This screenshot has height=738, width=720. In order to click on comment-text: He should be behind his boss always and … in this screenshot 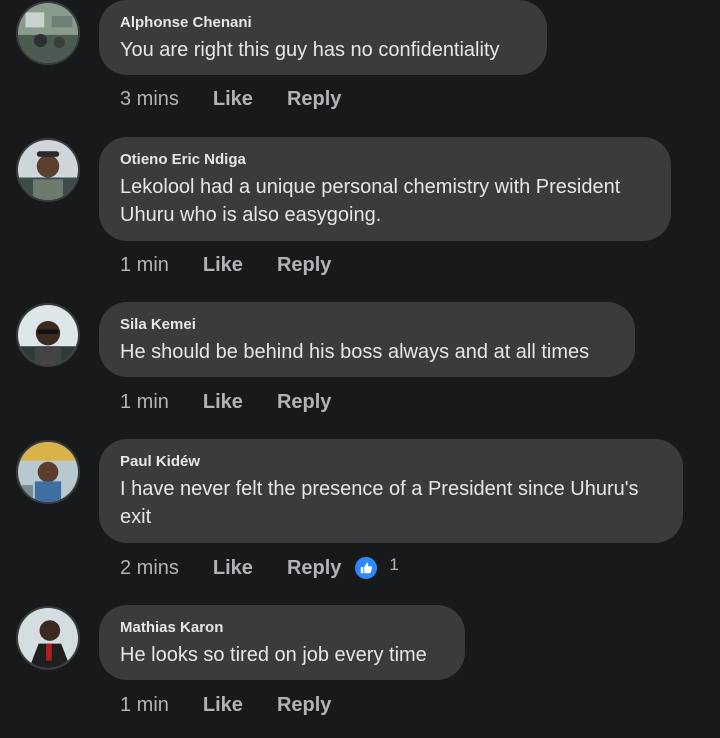, I will do `click(355, 352)`.